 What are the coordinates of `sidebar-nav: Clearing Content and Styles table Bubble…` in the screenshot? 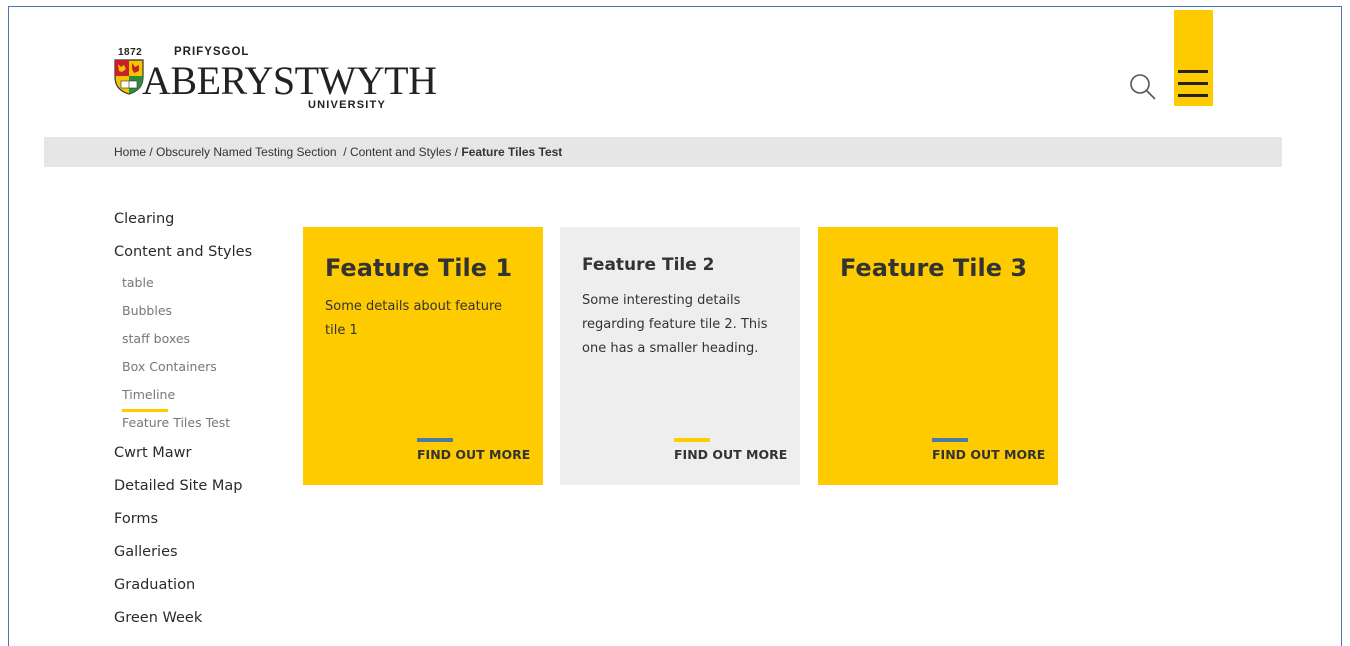 It's located at (199, 419).